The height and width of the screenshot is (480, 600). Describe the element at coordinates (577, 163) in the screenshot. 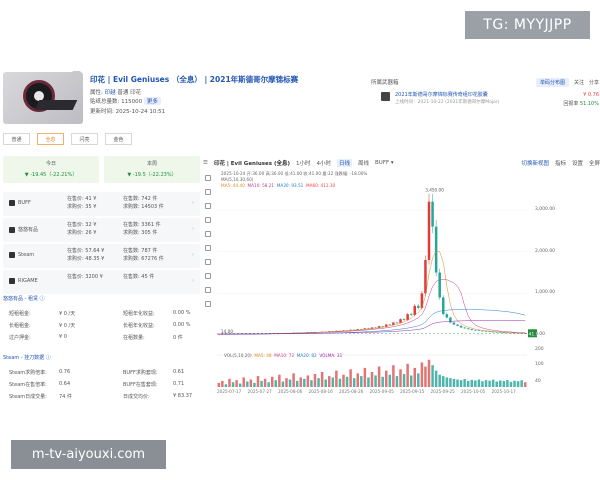

I see `toolbar-action: 设置` at that location.